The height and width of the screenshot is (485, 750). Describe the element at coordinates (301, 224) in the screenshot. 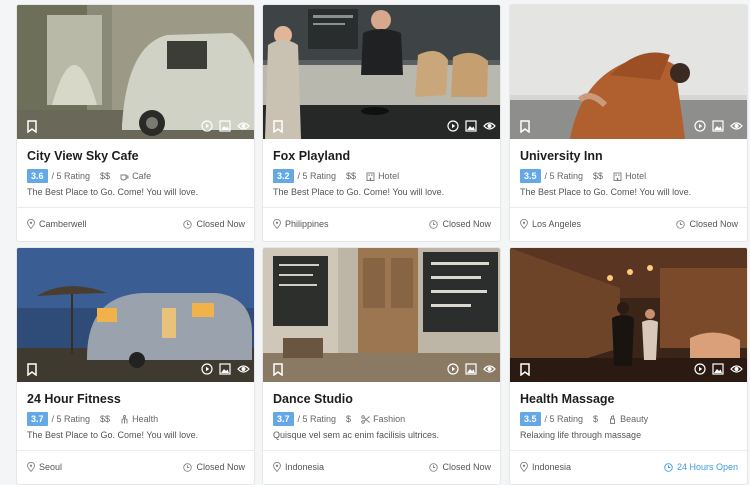

I see `listing-location: Philippines` at that location.